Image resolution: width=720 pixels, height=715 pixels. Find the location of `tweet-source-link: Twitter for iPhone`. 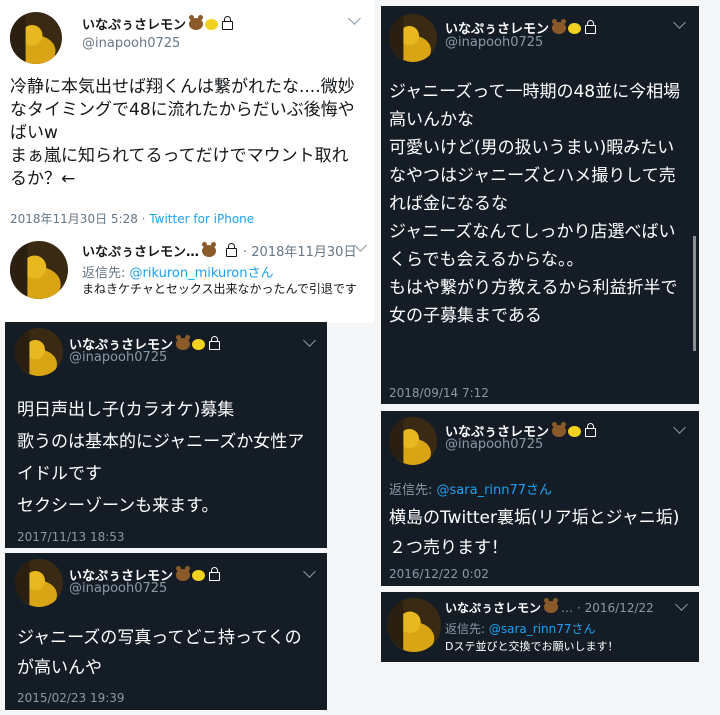

tweet-source-link: Twitter for iPhone is located at coordinates (201, 219).